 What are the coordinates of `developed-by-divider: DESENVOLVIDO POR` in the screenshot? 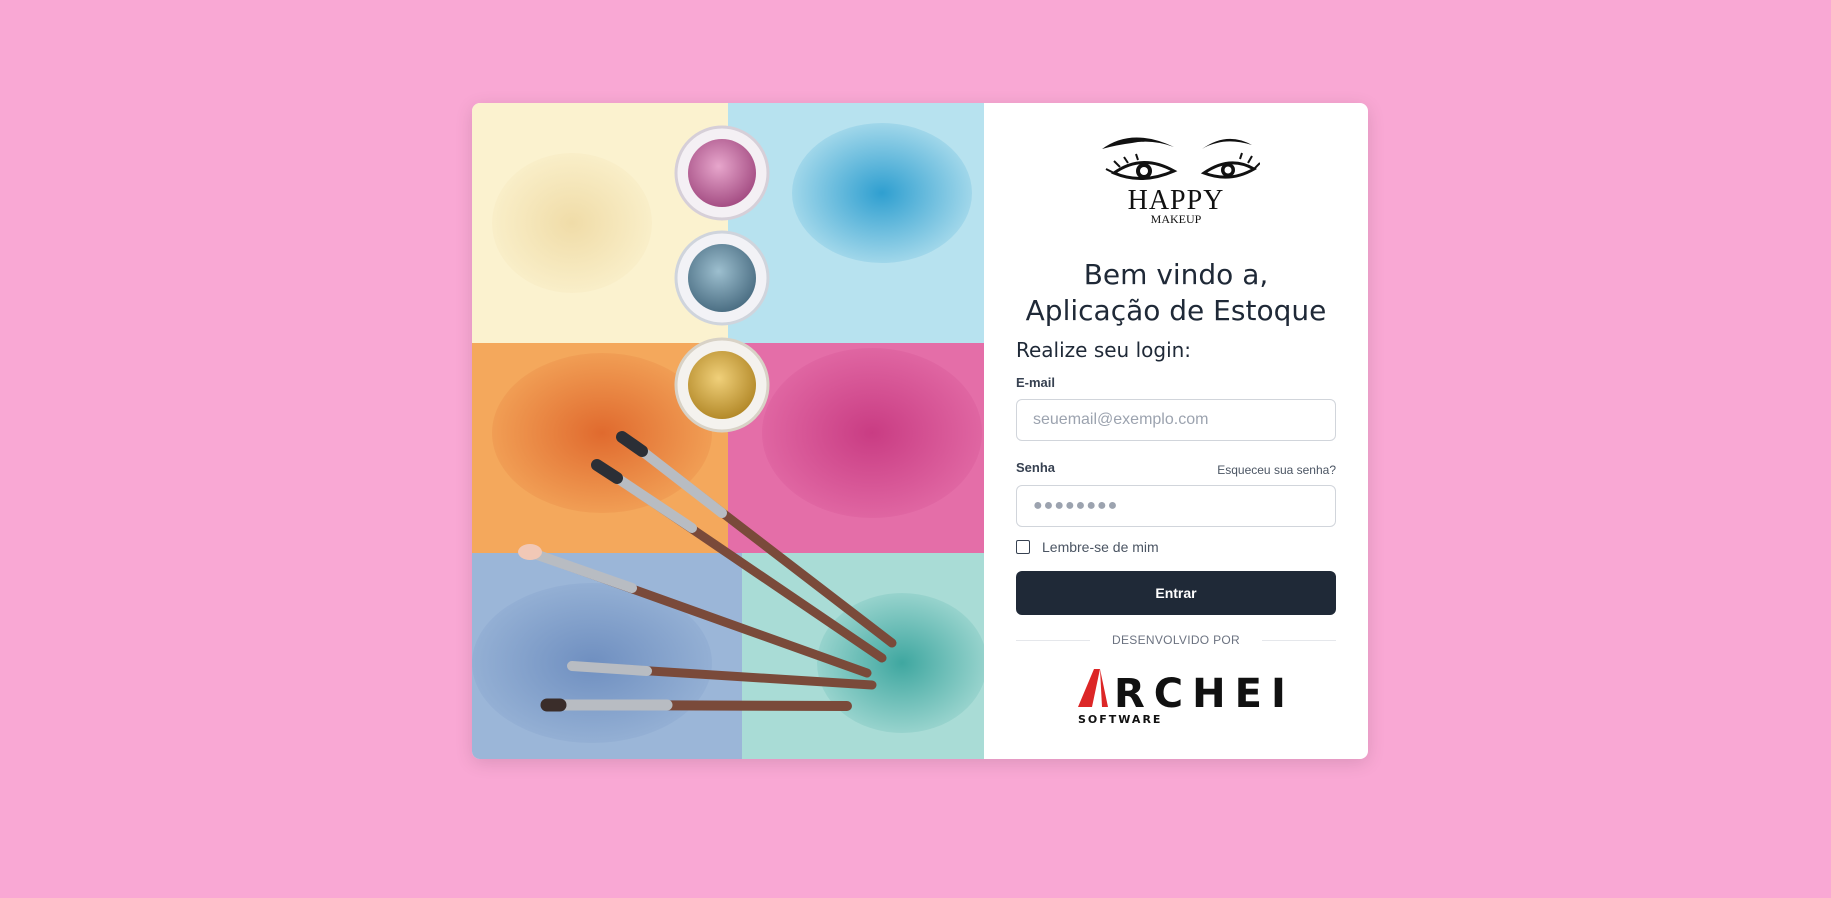 It's located at (1176, 640).